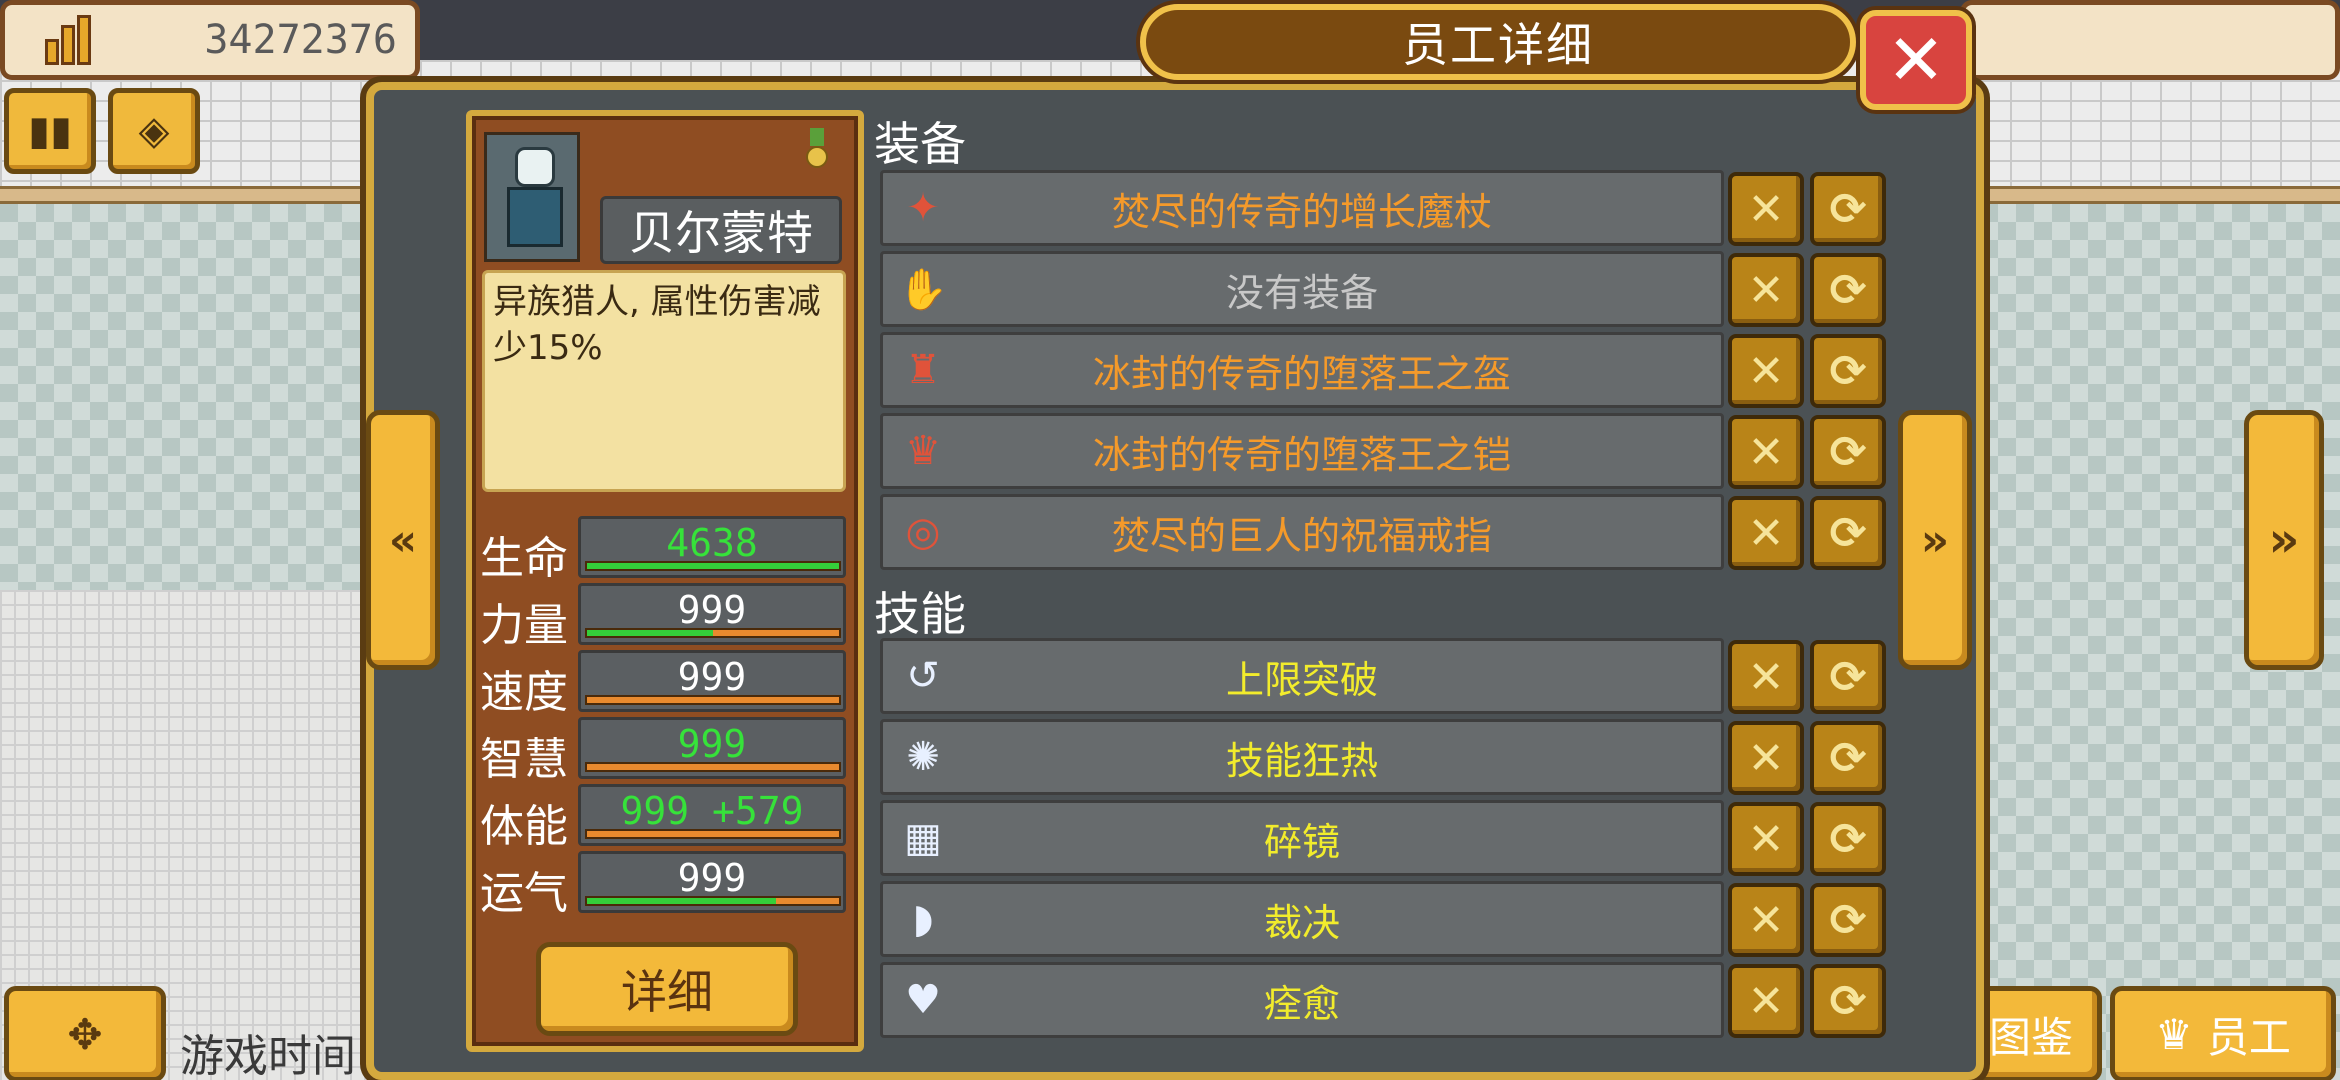 The width and height of the screenshot is (2340, 1080). What do you see at coordinates (923, 208) in the screenshot?
I see `wand-icon: ✦` at bounding box center [923, 208].